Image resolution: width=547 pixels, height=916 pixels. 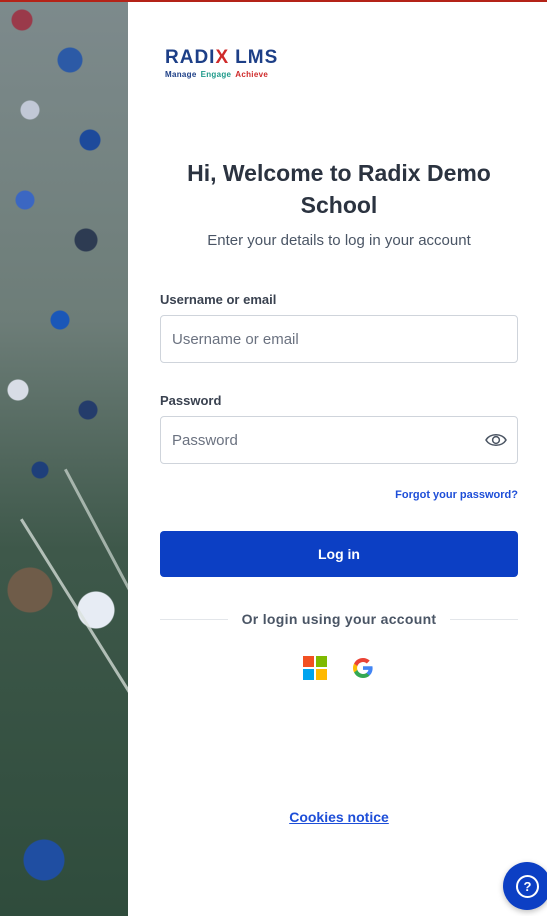 I want to click on logo-wordmark: RADIX LMS, so click(x=235, y=58).